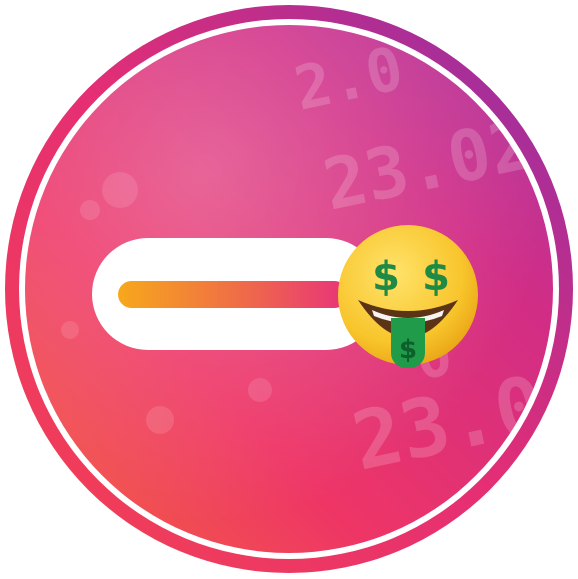 Image resolution: width=578 pixels, height=579 pixels. Describe the element at coordinates (386, 277) in the screenshot. I see `left-dollar-eye: $` at that location.